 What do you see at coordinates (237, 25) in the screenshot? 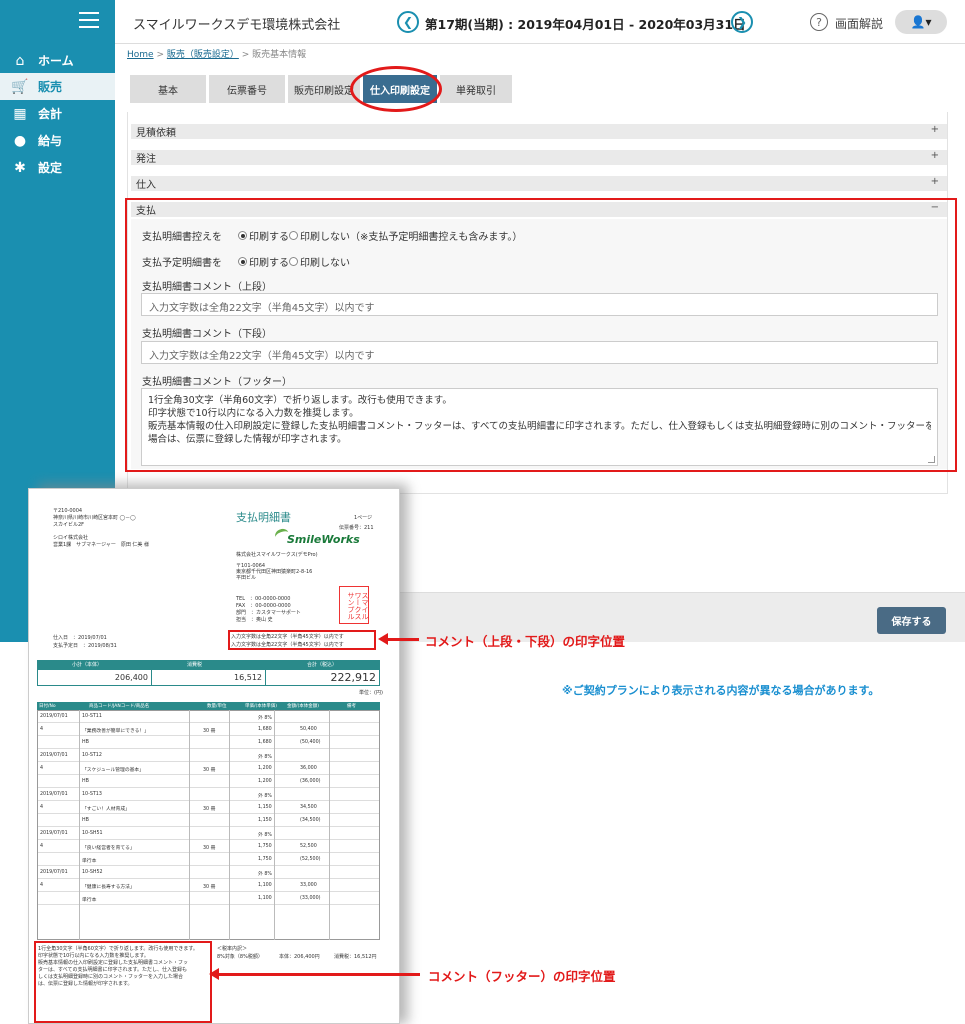
I see `company-name: スマイルワークスデモ環境株式会社` at bounding box center [237, 25].